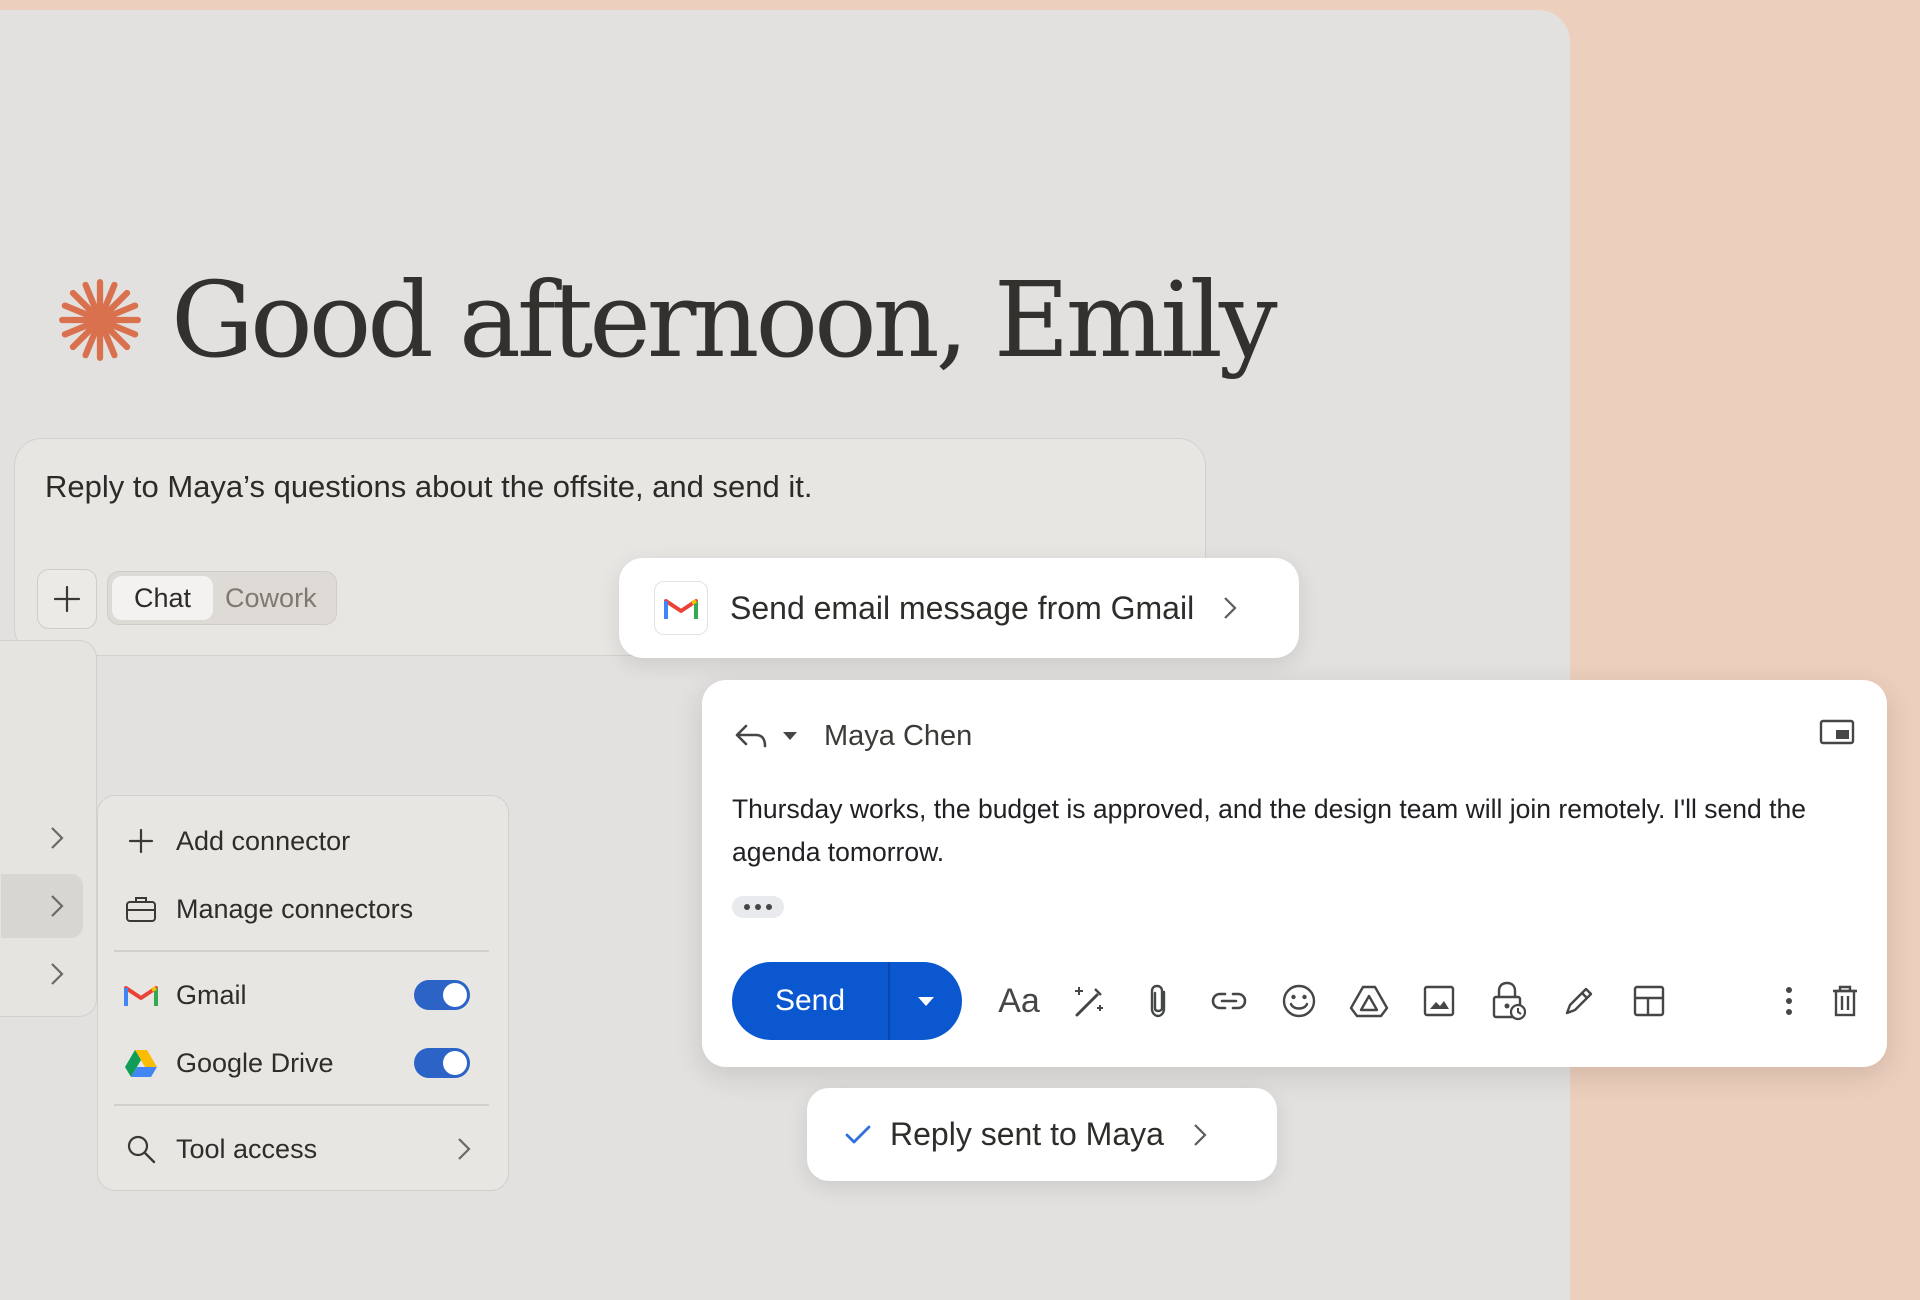 The image size is (1920, 1300). I want to click on reply-icon, so click(751, 736).